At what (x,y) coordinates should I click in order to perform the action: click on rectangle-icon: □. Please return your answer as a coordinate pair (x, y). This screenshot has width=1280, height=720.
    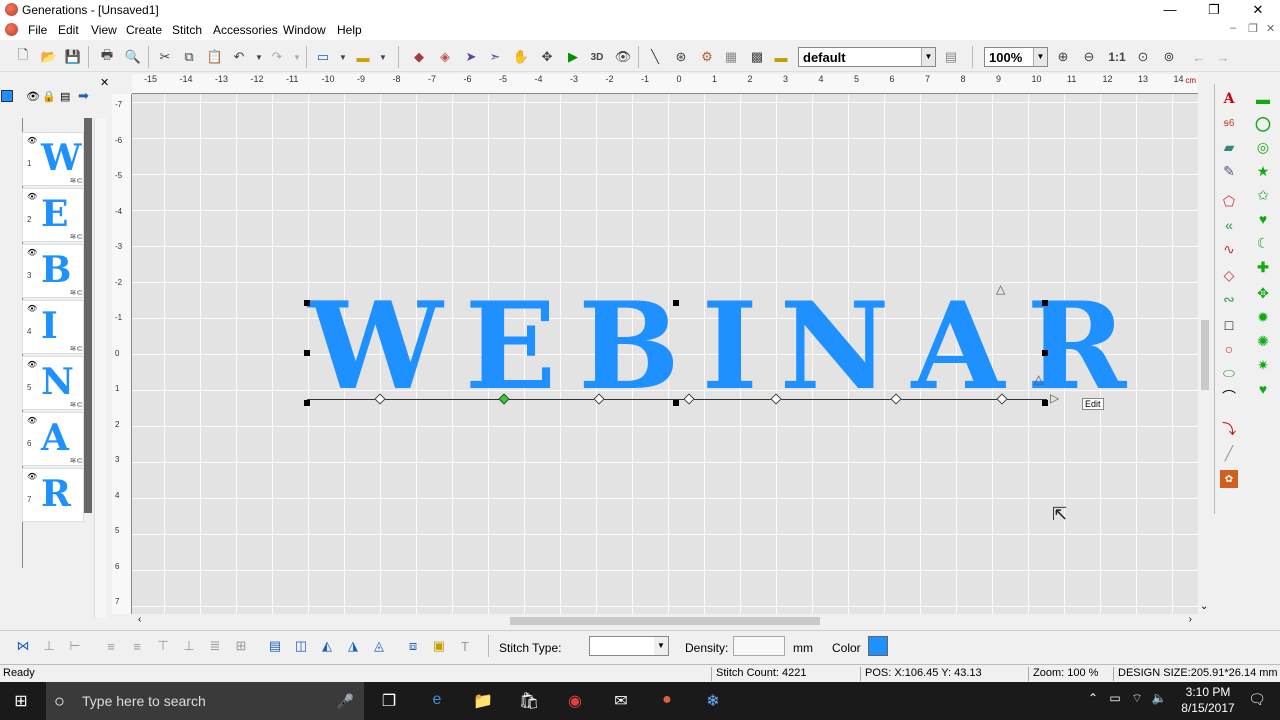
    Looking at the image, I should click on (1229, 325).